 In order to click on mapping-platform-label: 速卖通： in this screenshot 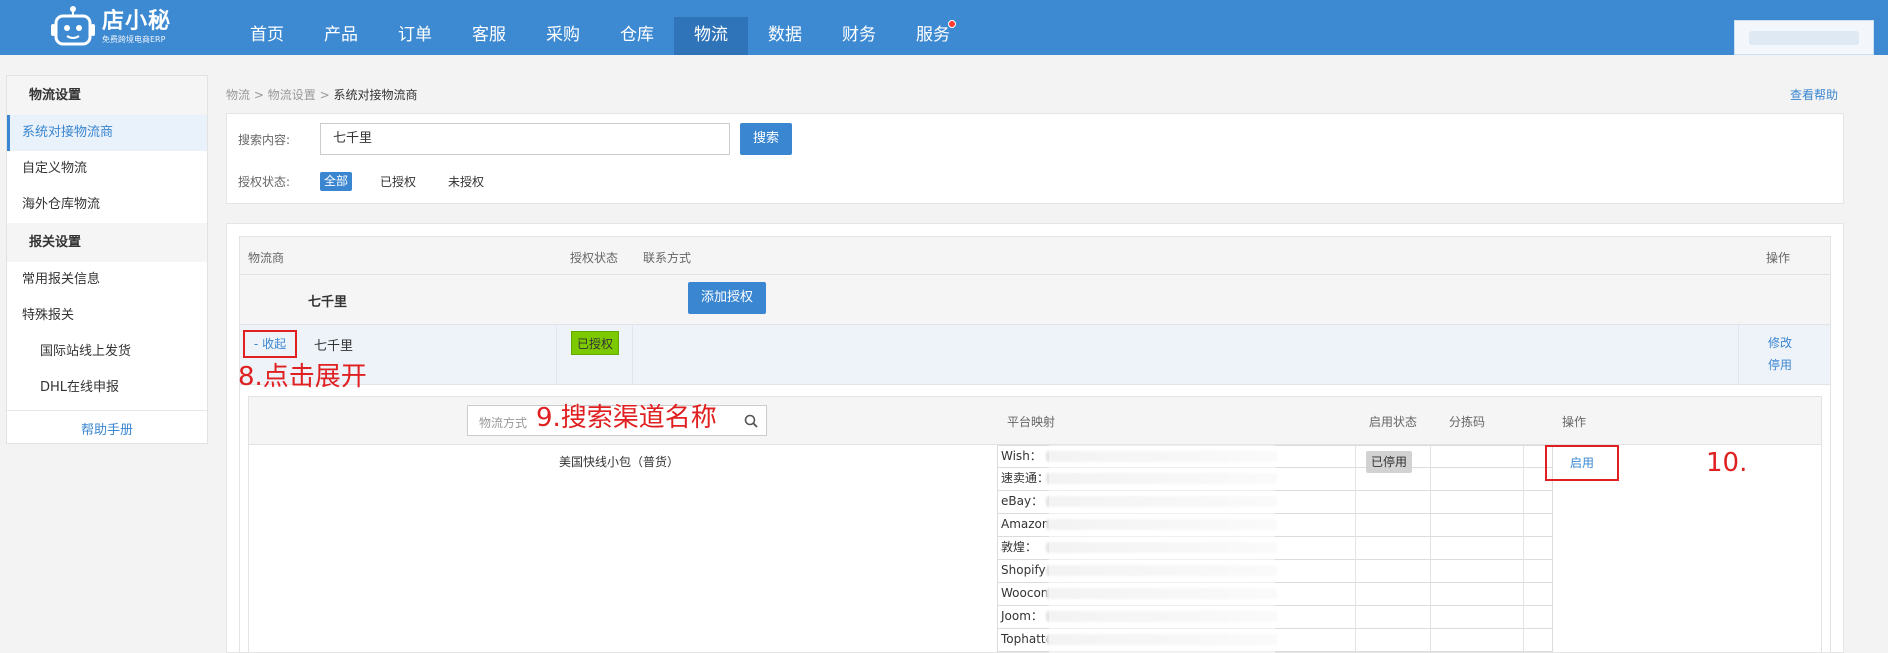, I will do `click(1025, 478)`.